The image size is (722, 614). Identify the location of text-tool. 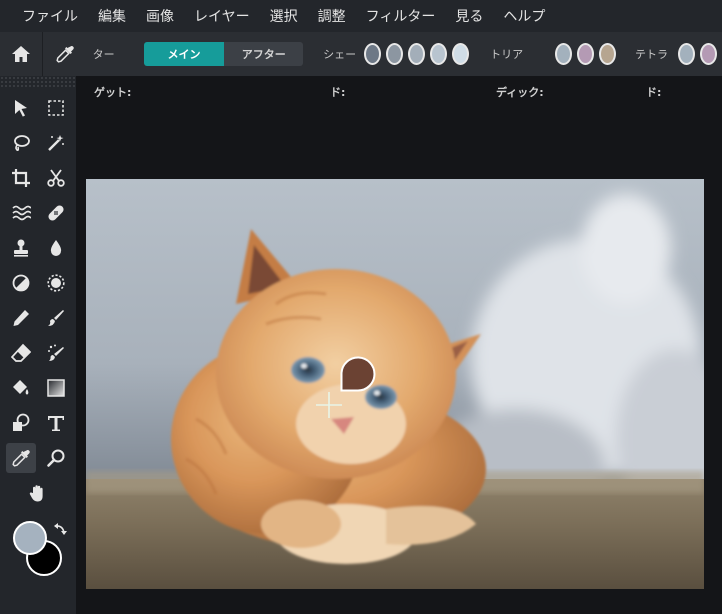
(56, 423).